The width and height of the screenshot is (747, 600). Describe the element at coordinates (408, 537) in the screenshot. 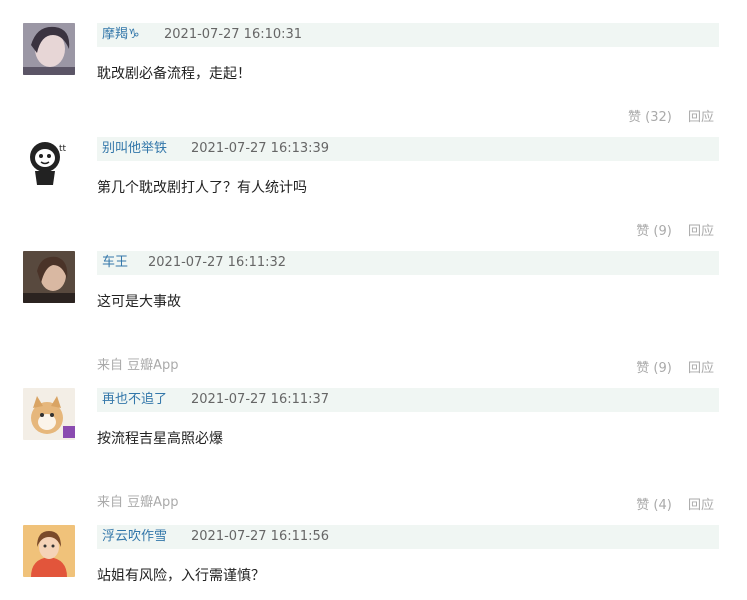

I see `comment-meta: 浮云吹作雪 2021-07-27 16:11:56` at that location.